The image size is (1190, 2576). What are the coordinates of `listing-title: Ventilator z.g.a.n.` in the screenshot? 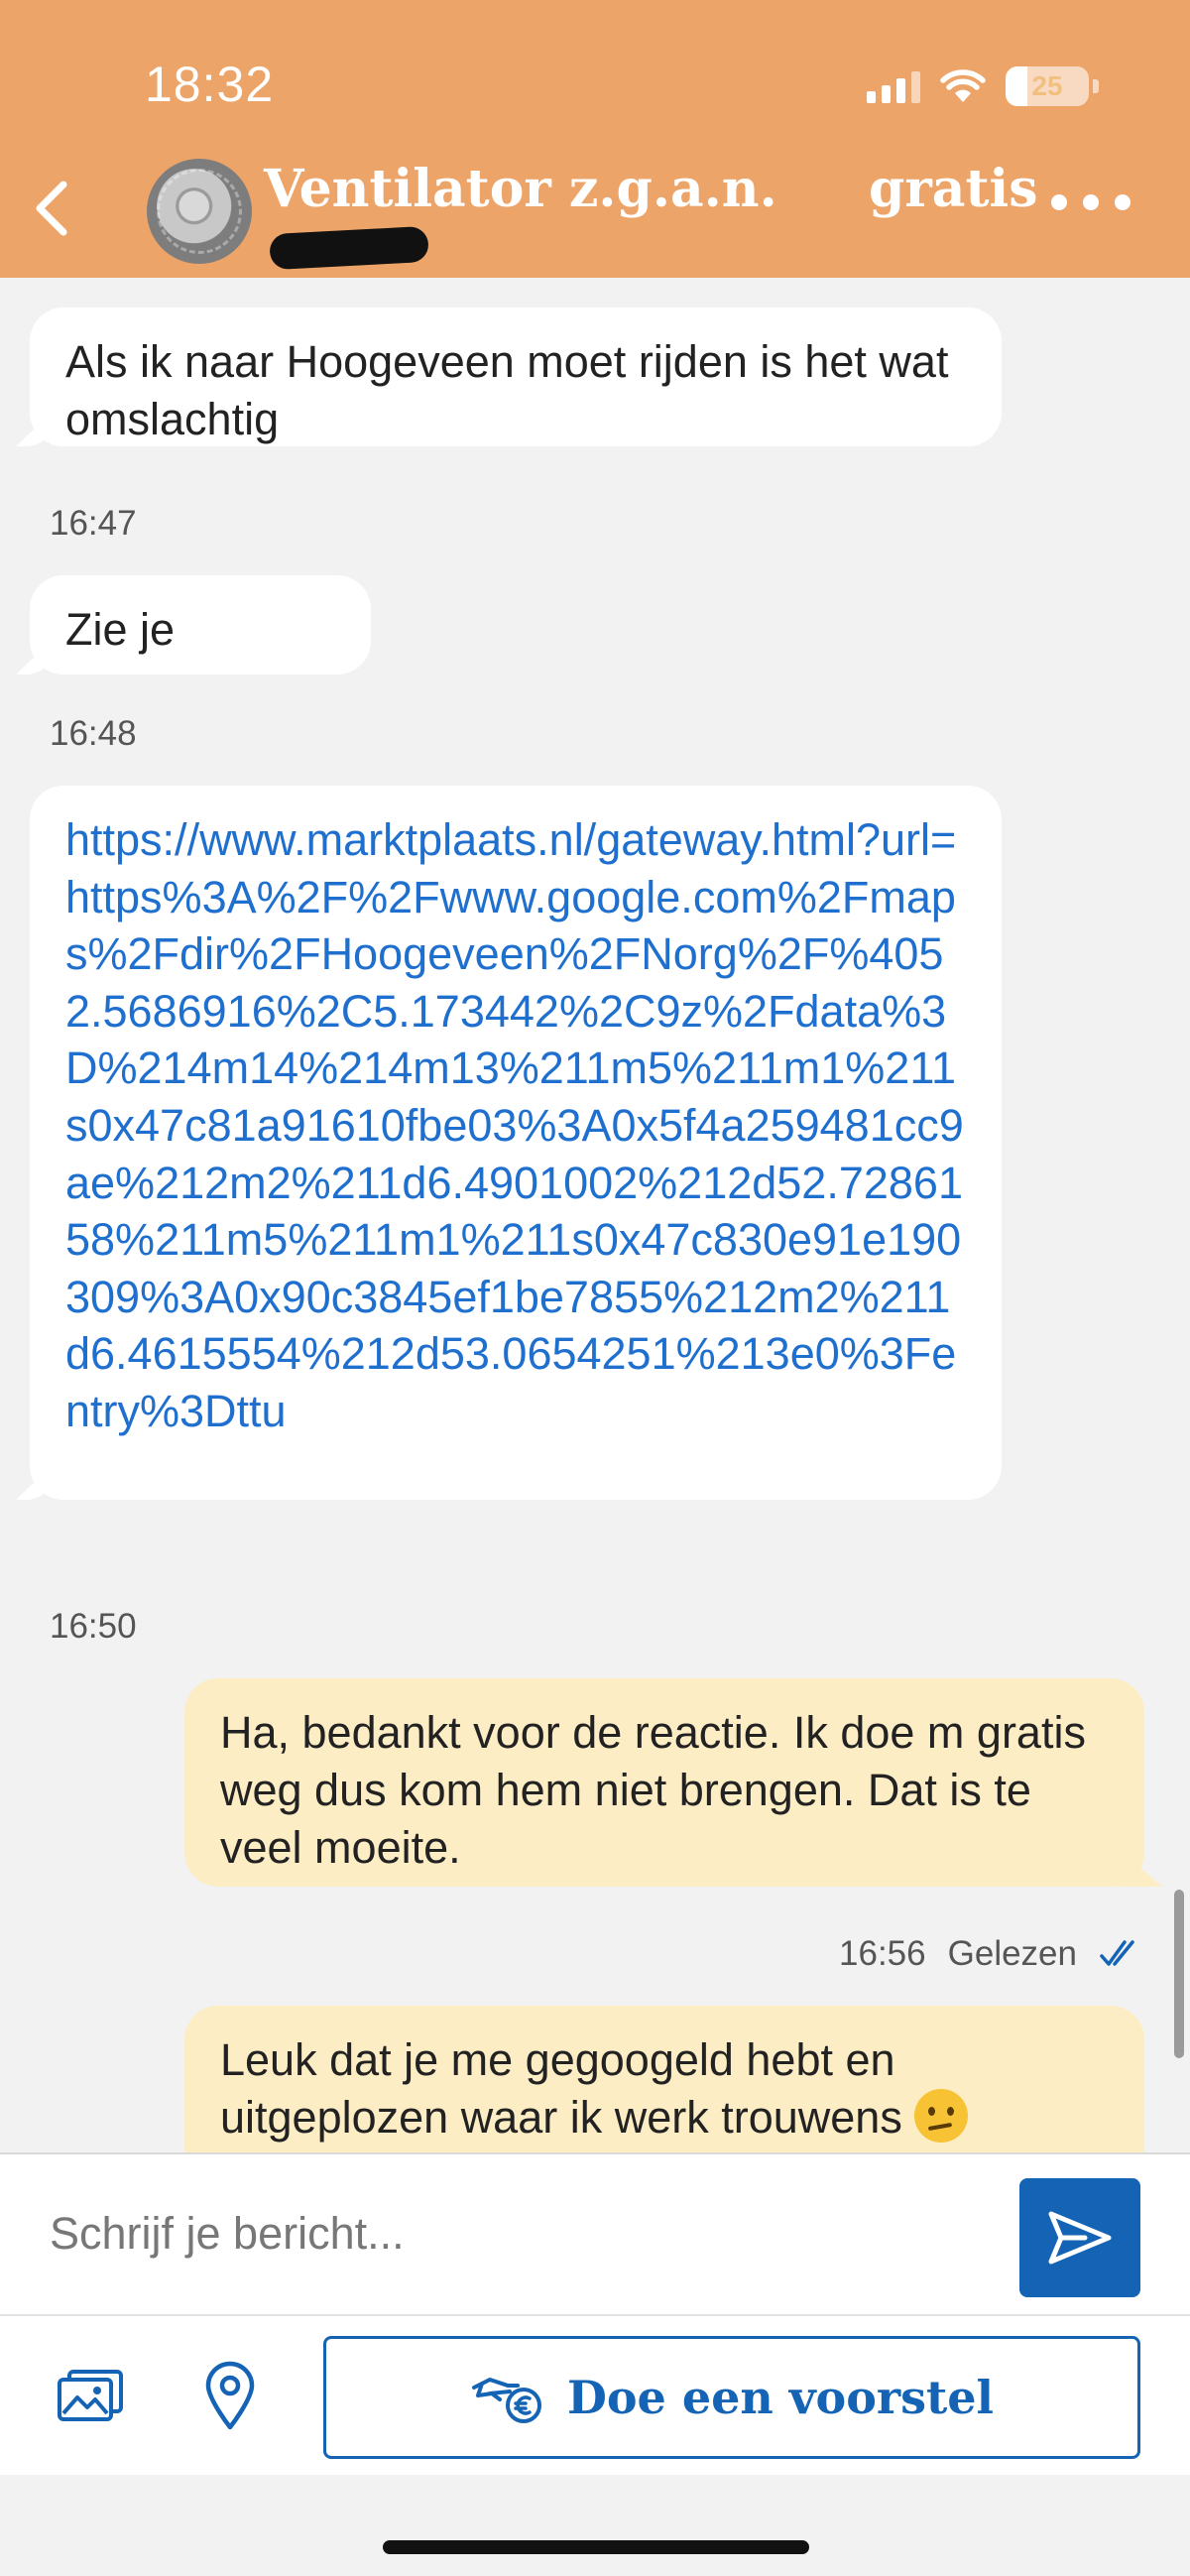 It's located at (520, 189).